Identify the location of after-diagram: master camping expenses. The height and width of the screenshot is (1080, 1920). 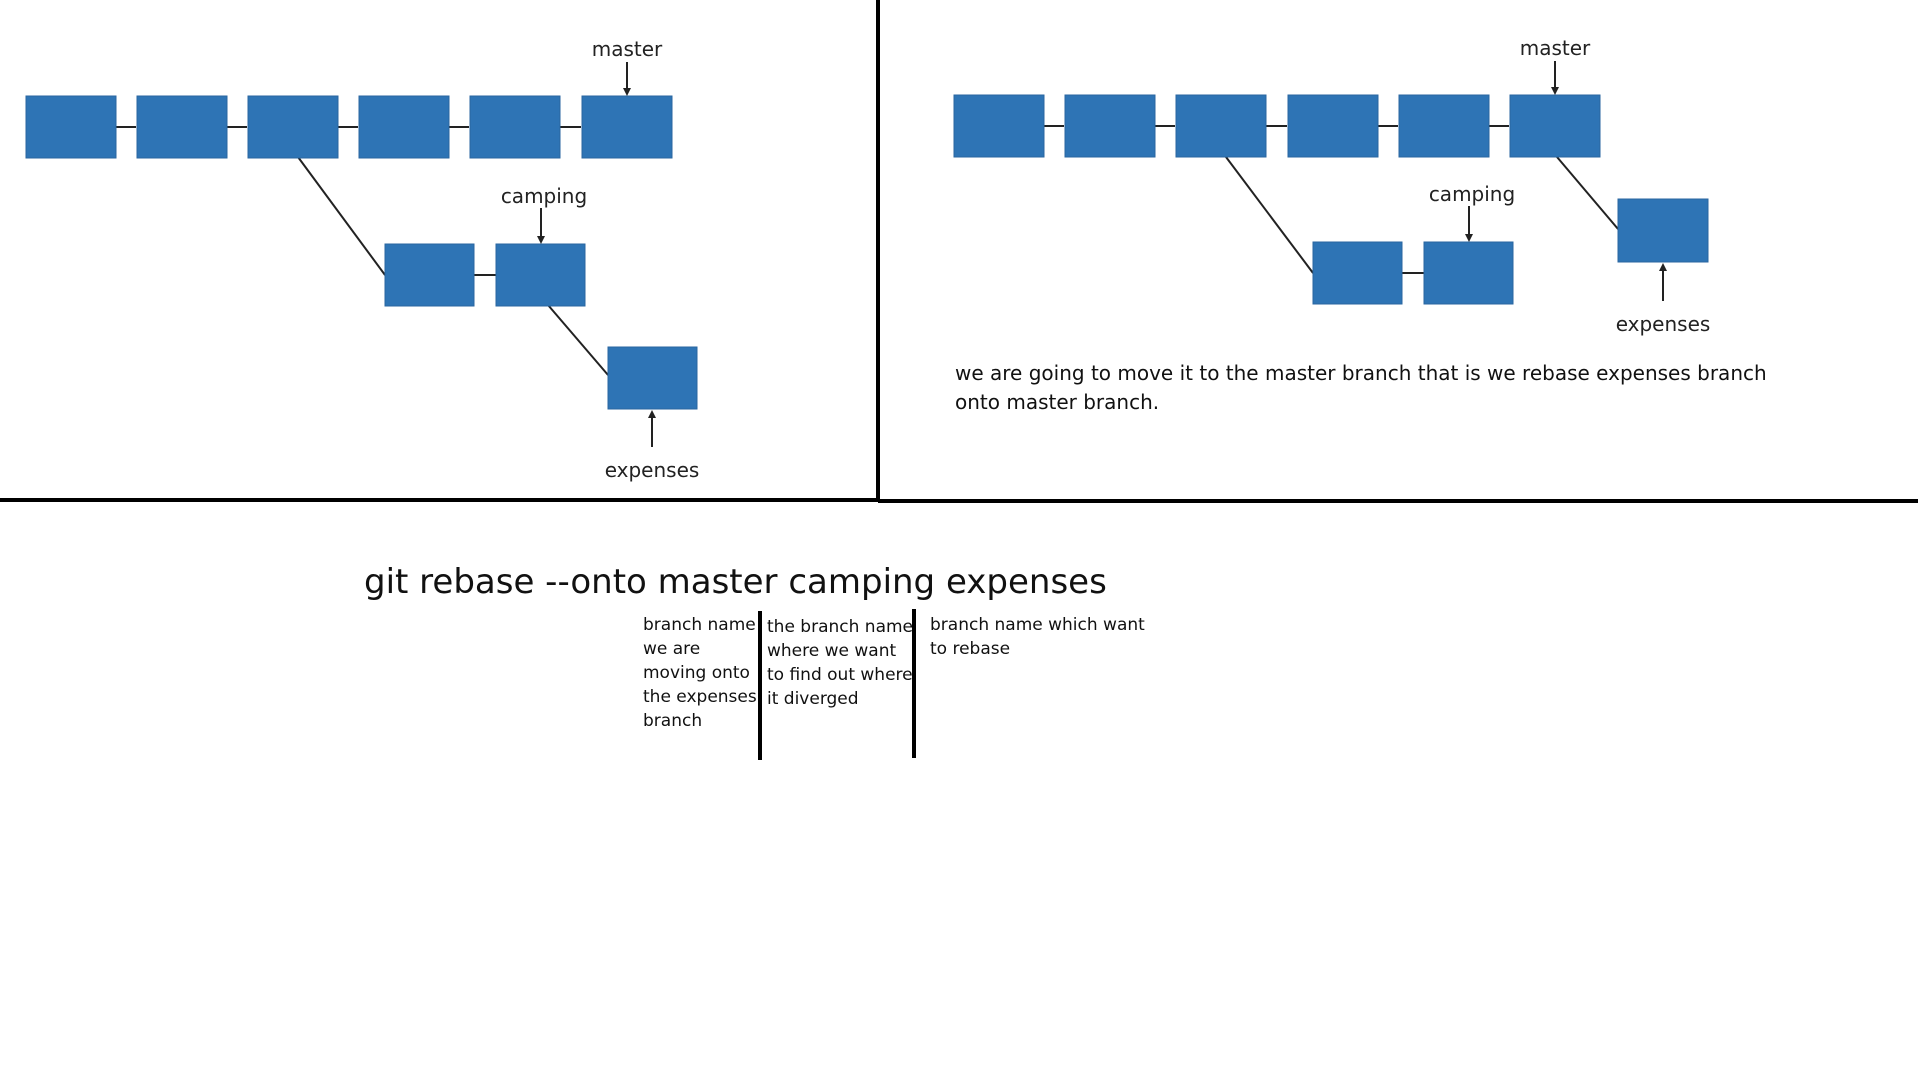
(1332, 186).